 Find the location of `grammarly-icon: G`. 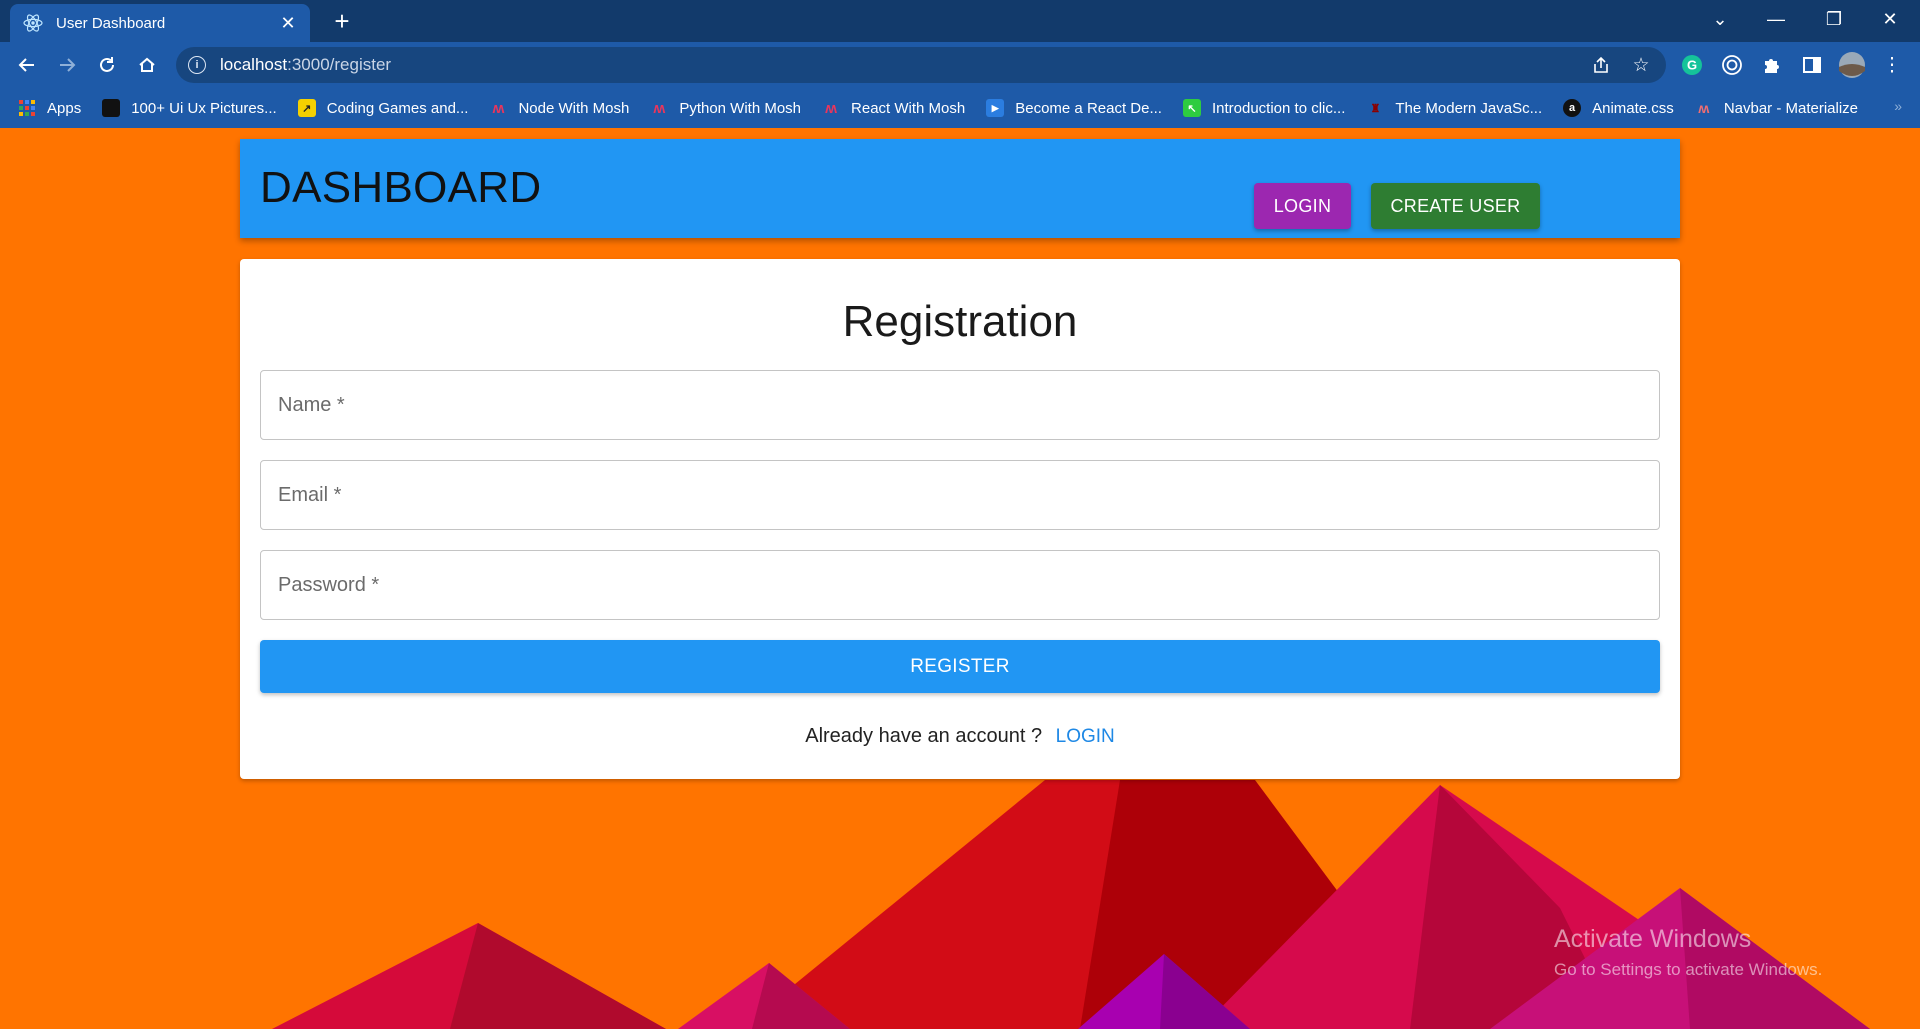

grammarly-icon: G is located at coordinates (1692, 65).